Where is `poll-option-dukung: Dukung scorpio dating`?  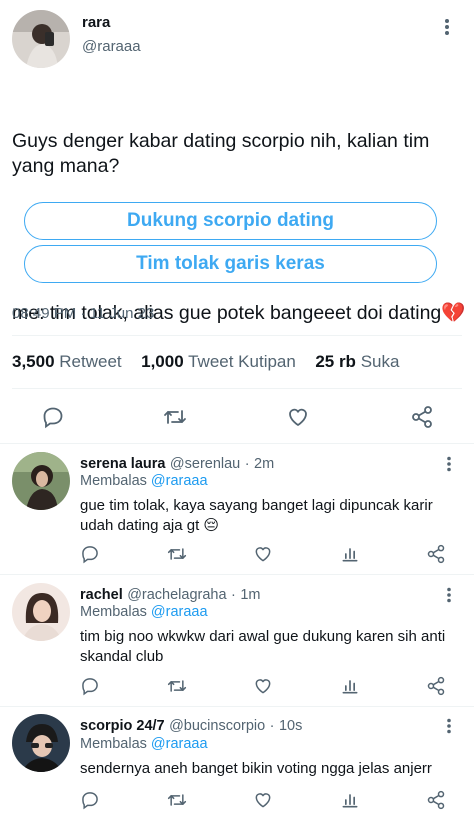 poll-option-dukung: Dukung scorpio dating is located at coordinates (230, 221).